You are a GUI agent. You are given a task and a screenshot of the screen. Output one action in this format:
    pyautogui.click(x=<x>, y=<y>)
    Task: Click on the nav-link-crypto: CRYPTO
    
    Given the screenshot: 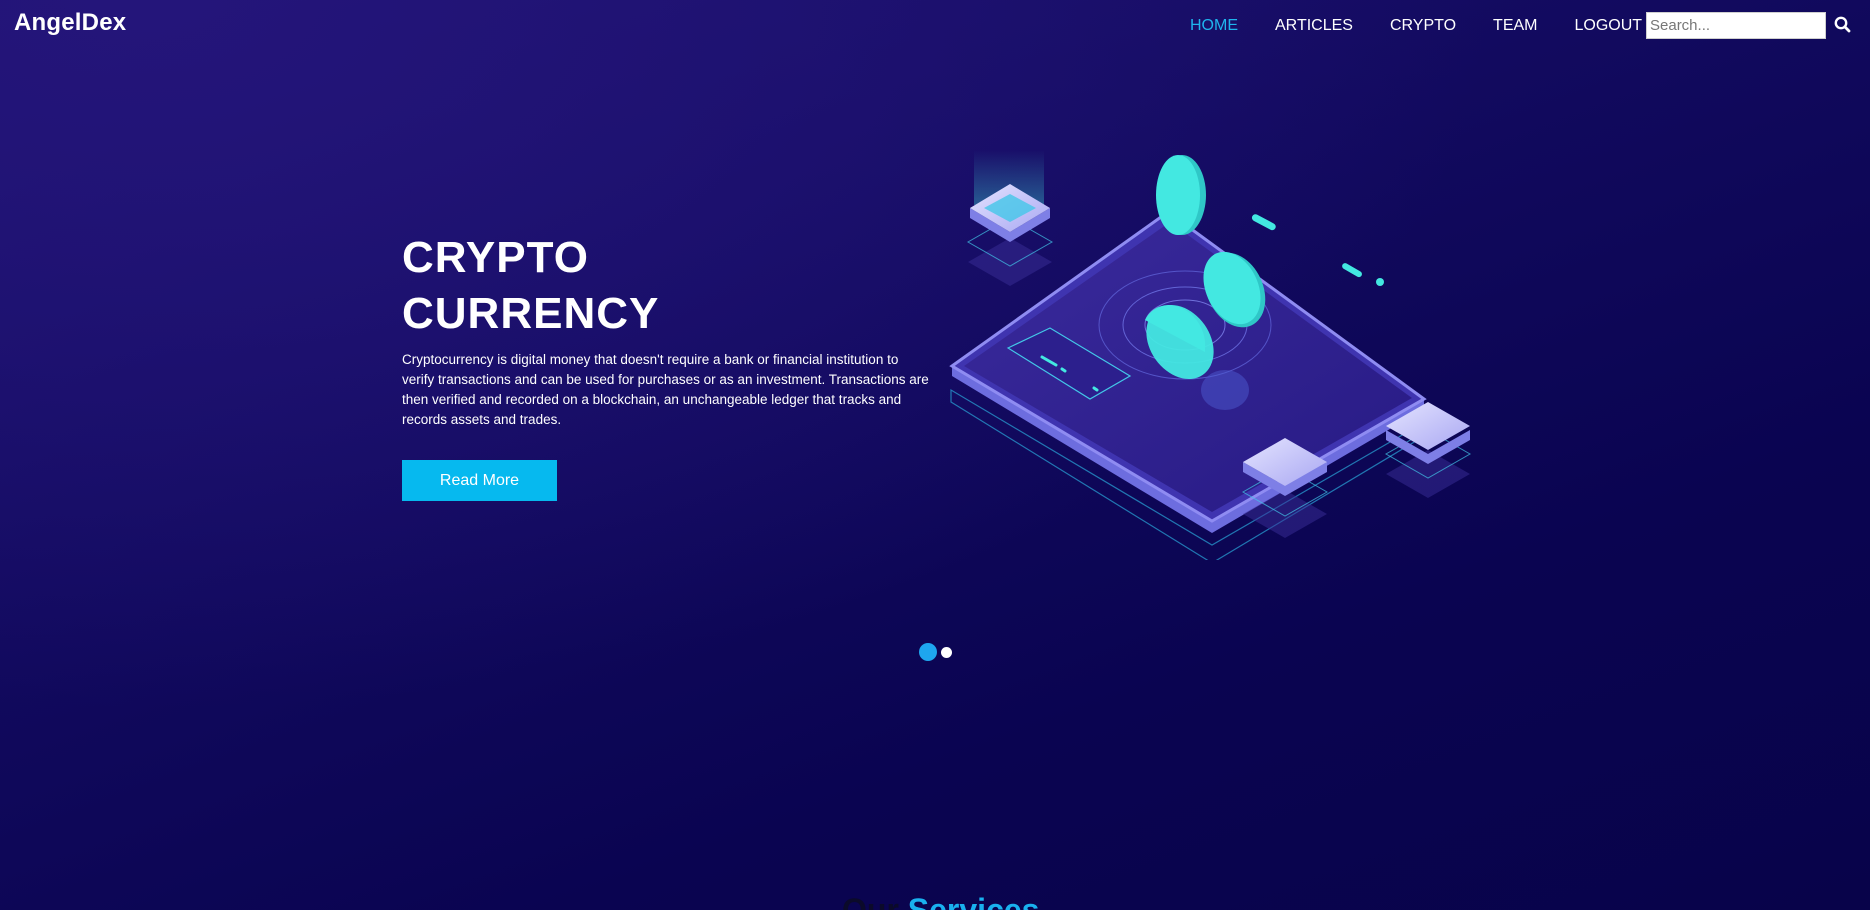 What is the action you would take?
    pyautogui.click(x=1423, y=26)
    